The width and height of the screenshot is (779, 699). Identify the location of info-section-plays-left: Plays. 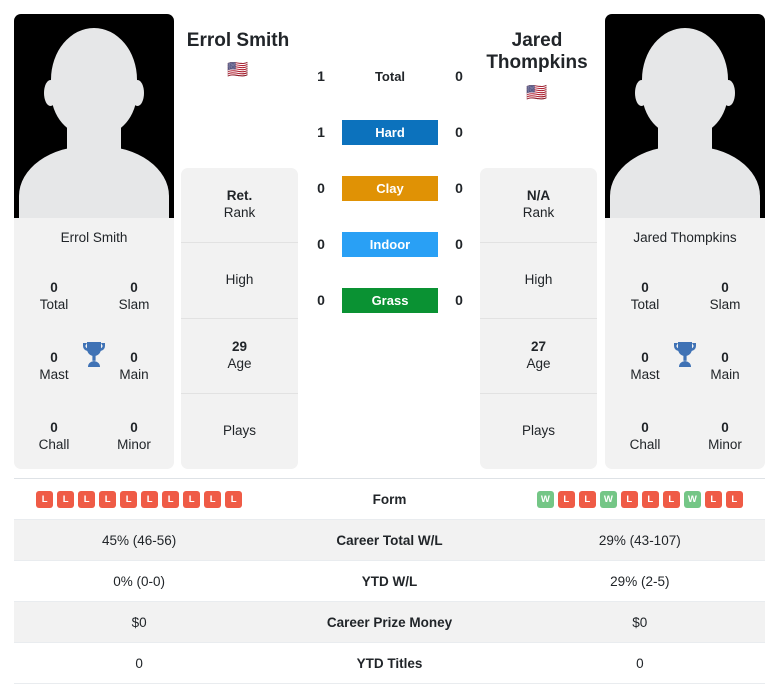
(239, 431).